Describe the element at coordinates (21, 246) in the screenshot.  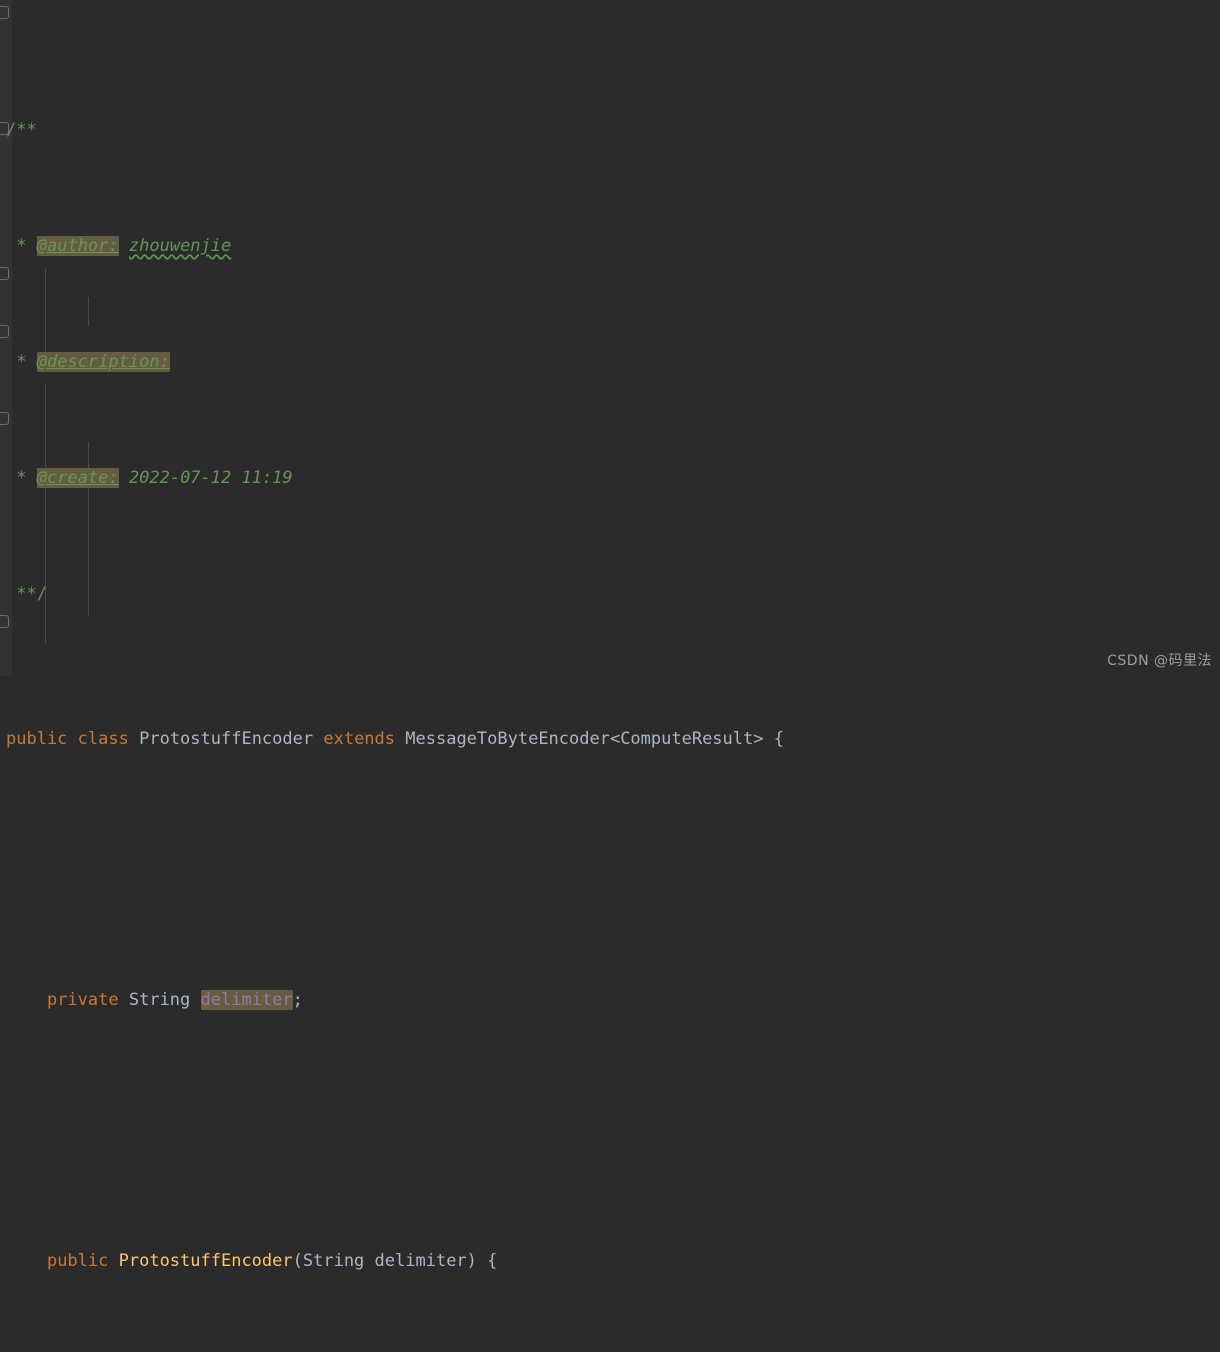
I see `javadoc-star-glyph: *` at that location.